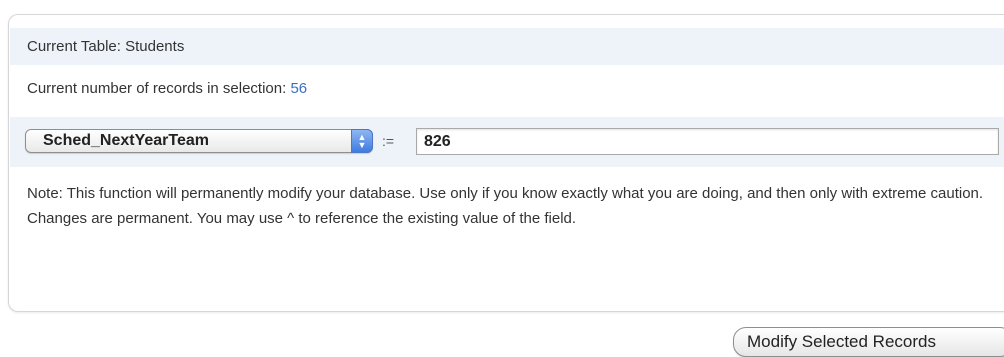 Image resolution: width=1004 pixels, height=357 pixels. I want to click on record-count-value: 56, so click(299, 88).